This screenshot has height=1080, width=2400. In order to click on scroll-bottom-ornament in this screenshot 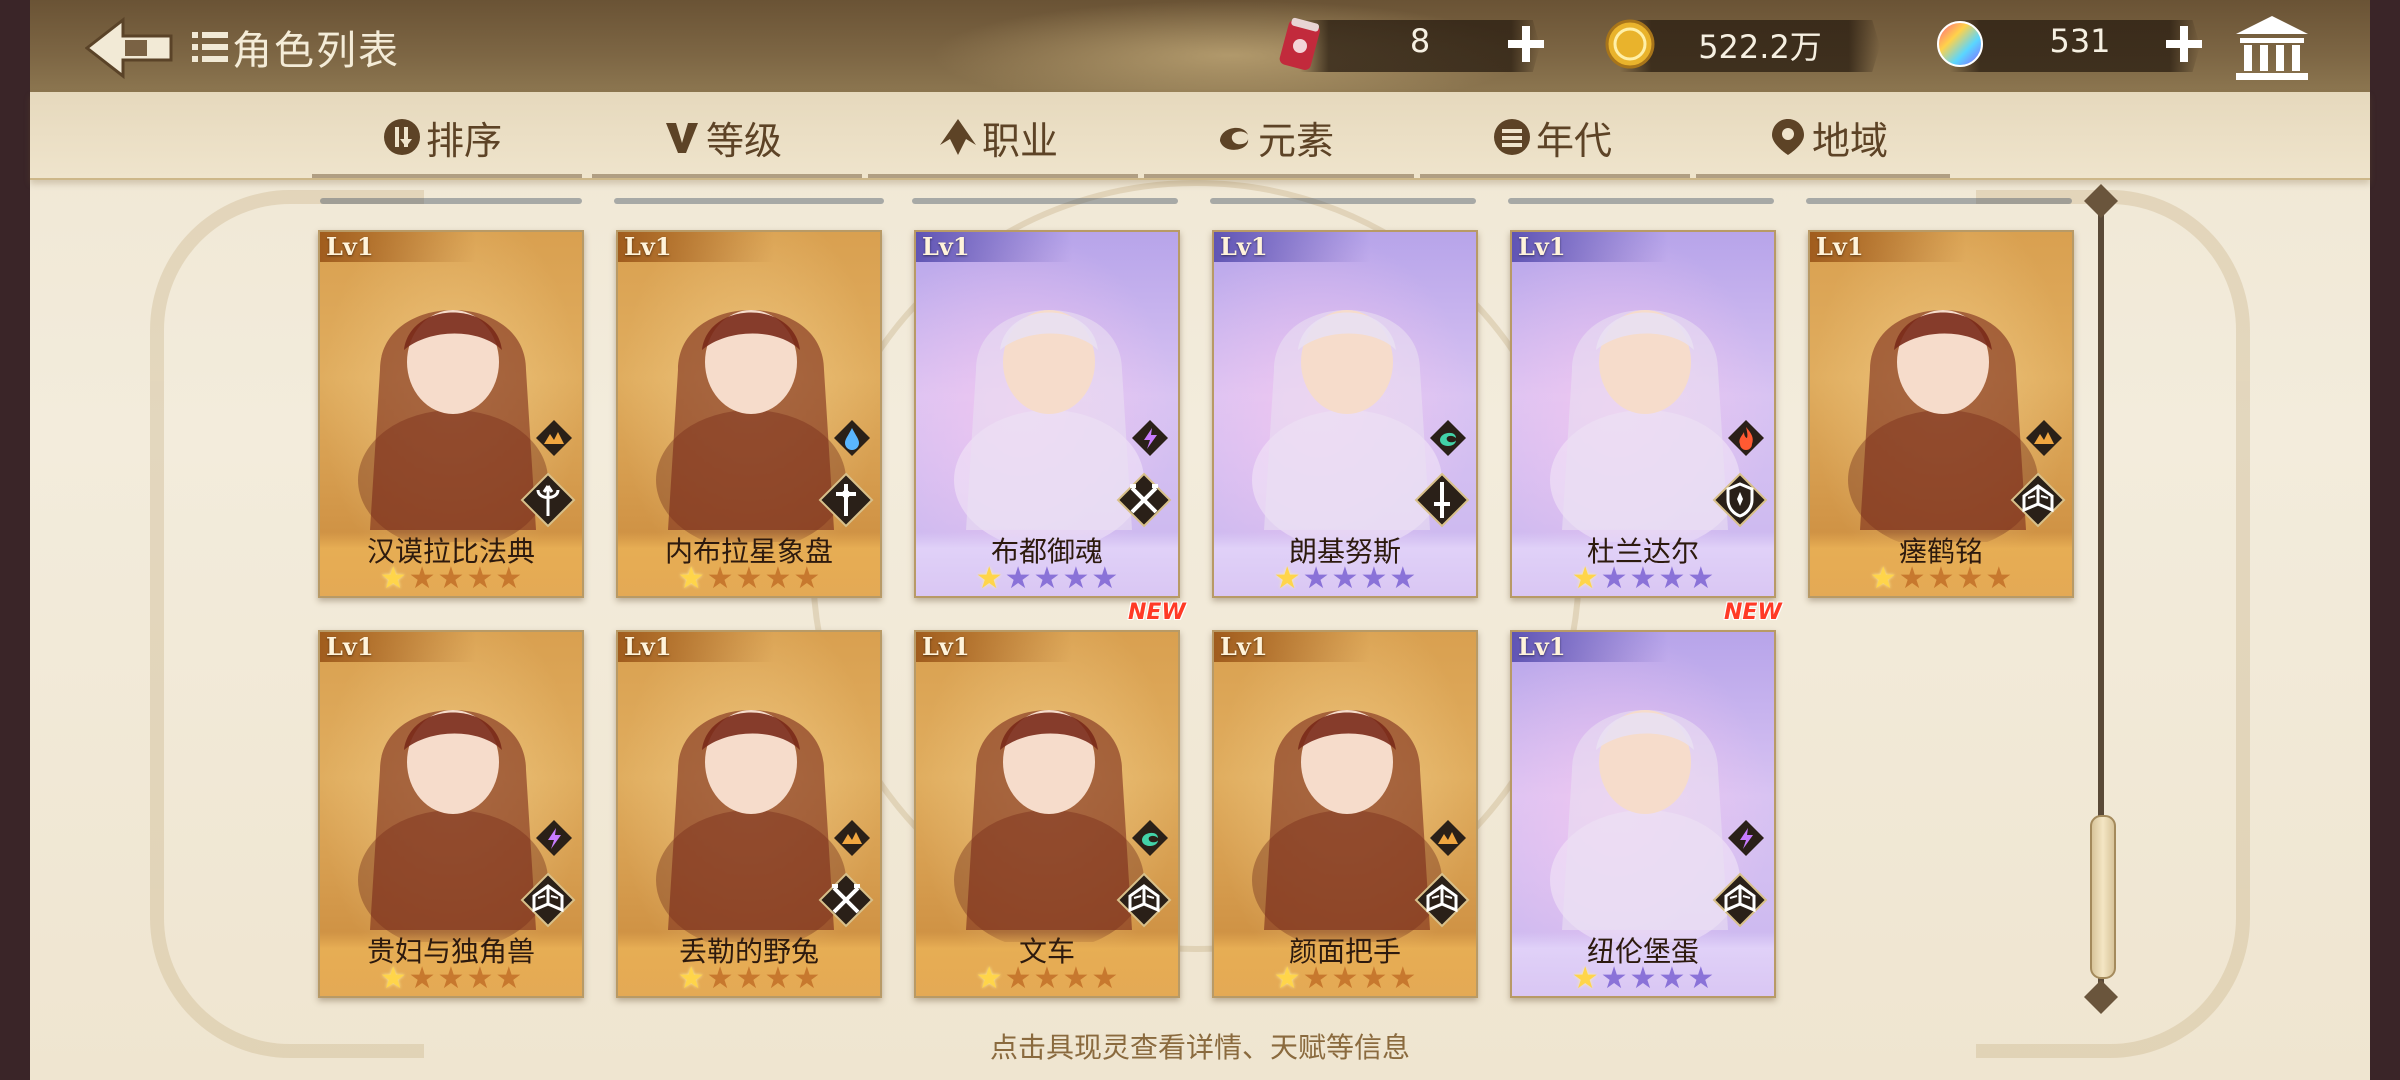, I will do `click(2101, 997)`.